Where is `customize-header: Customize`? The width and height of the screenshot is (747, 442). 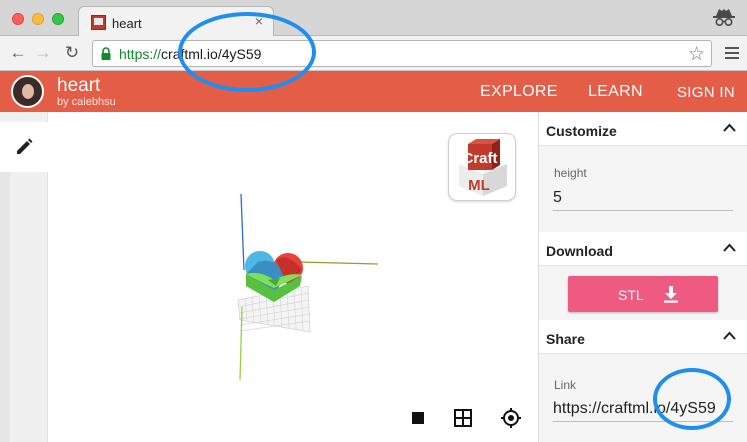
customize-header: Customize is located at coordinates (643, 129).